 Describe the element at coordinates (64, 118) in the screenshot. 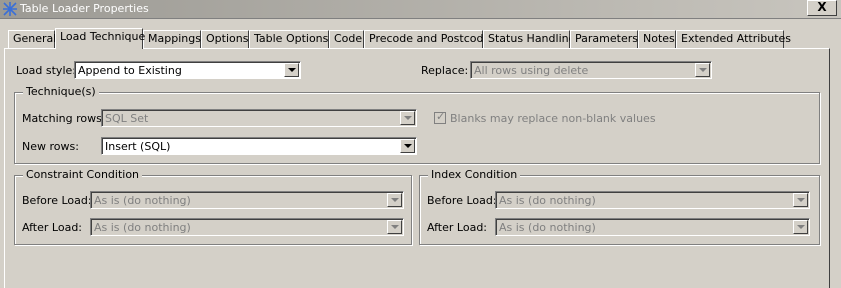

I see `matching-rows-label: Matching rows:` at that location.